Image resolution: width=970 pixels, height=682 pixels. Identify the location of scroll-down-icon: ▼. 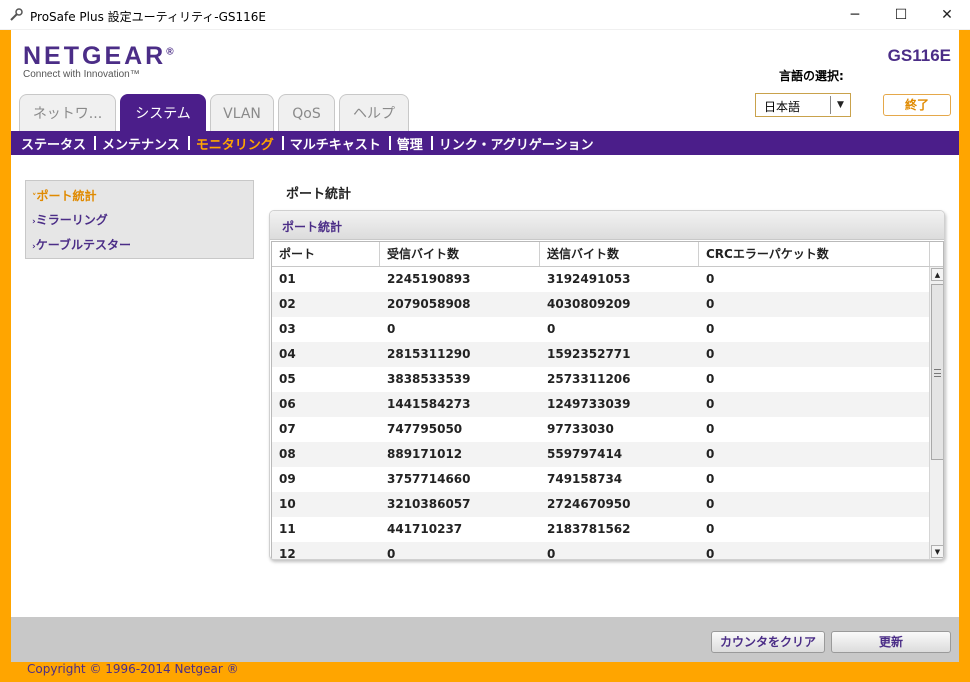
(937, 551).